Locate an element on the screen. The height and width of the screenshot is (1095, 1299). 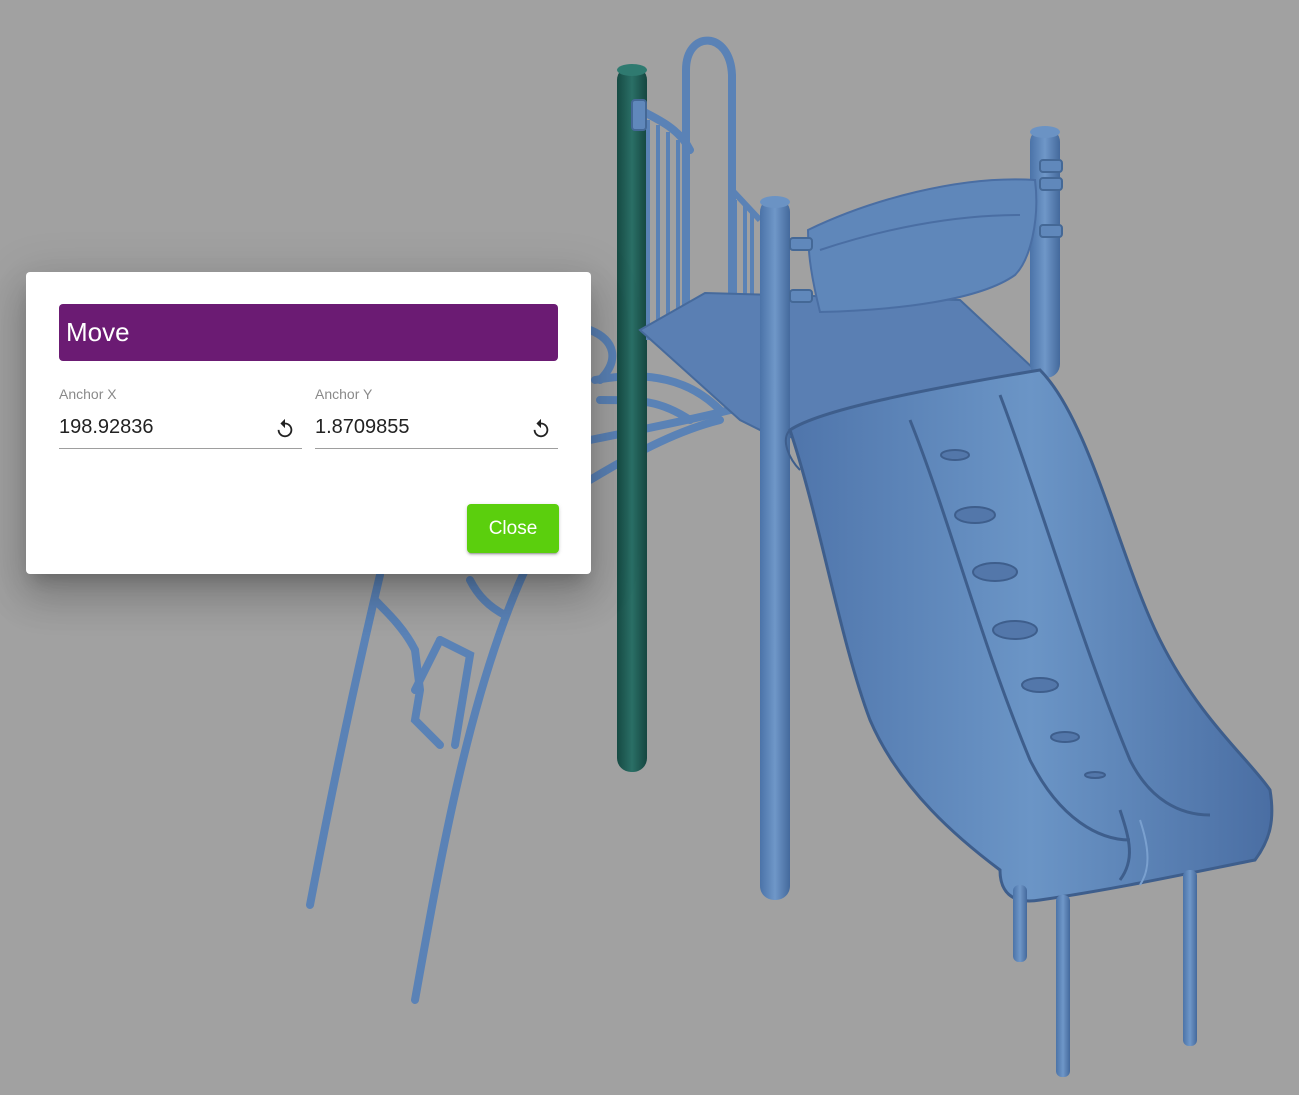
anchor-y-field: Anchor Y is located at coordinates (436, 417).